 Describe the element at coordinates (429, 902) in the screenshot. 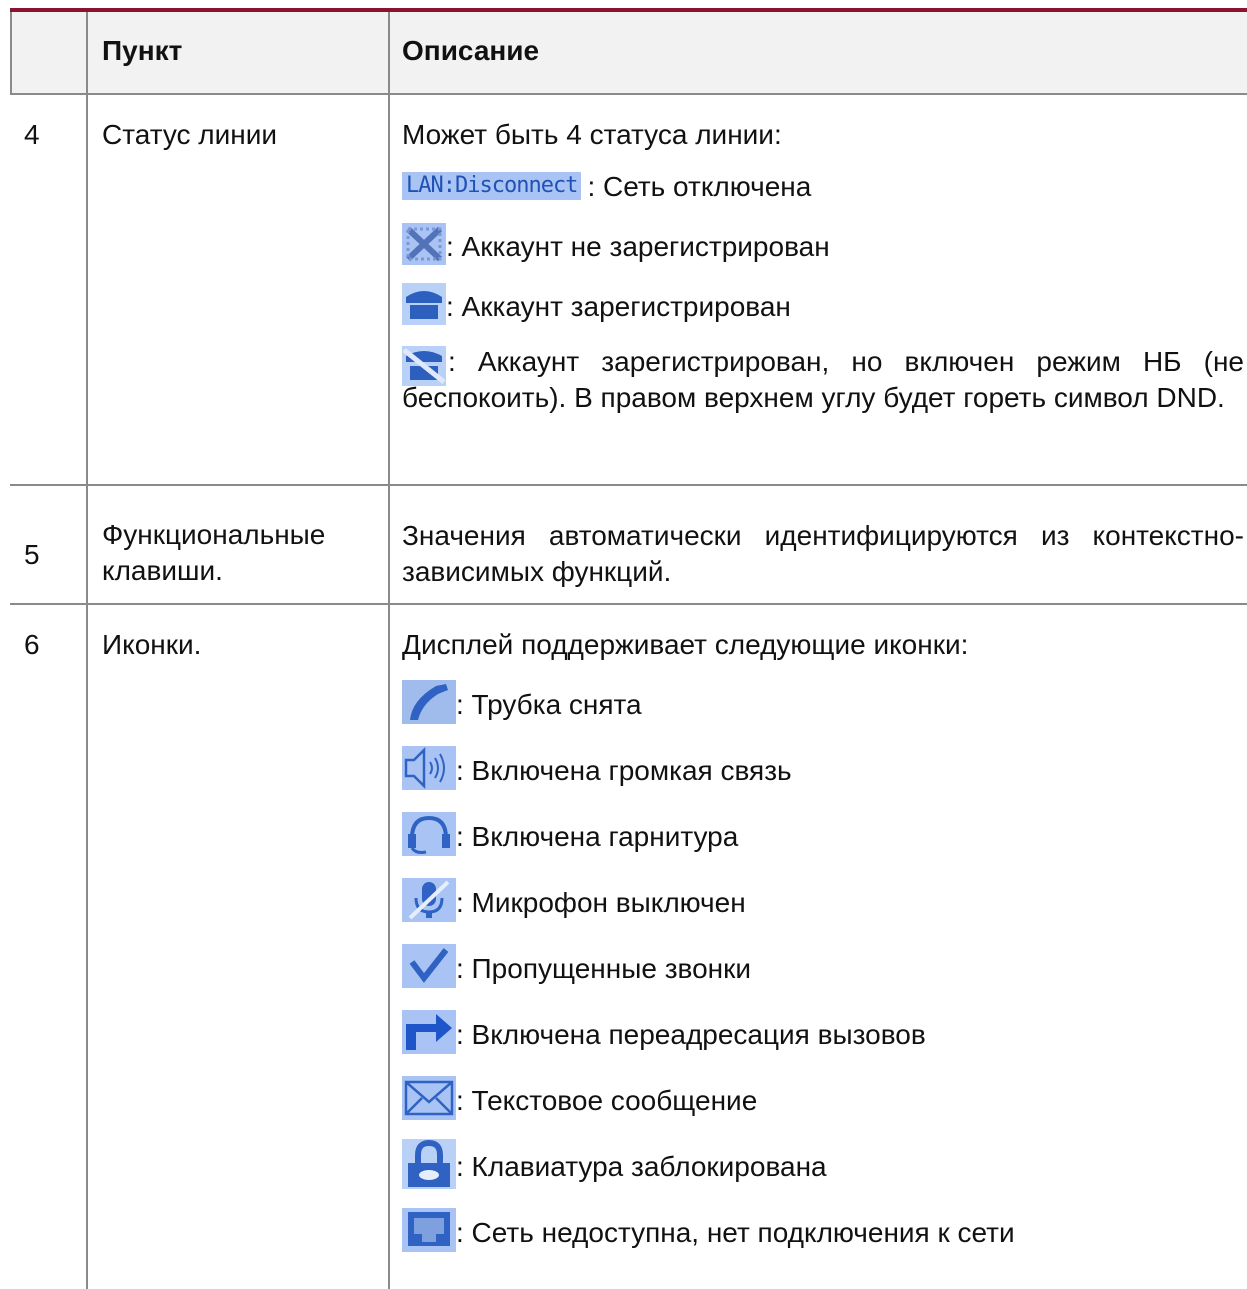

I see `mic-muted-icon` at that location.